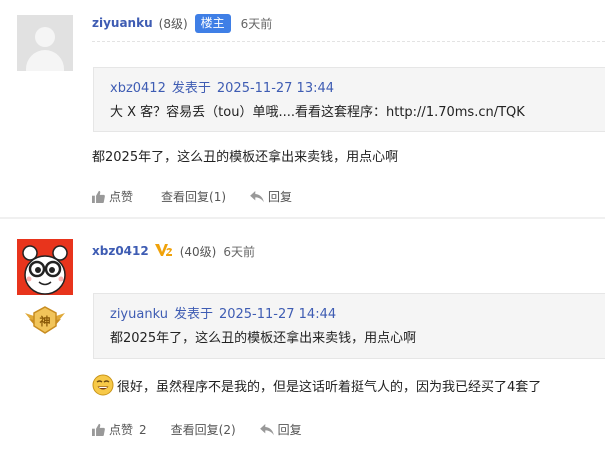  I want to click on default-avatar-icon, so click(45, 37).